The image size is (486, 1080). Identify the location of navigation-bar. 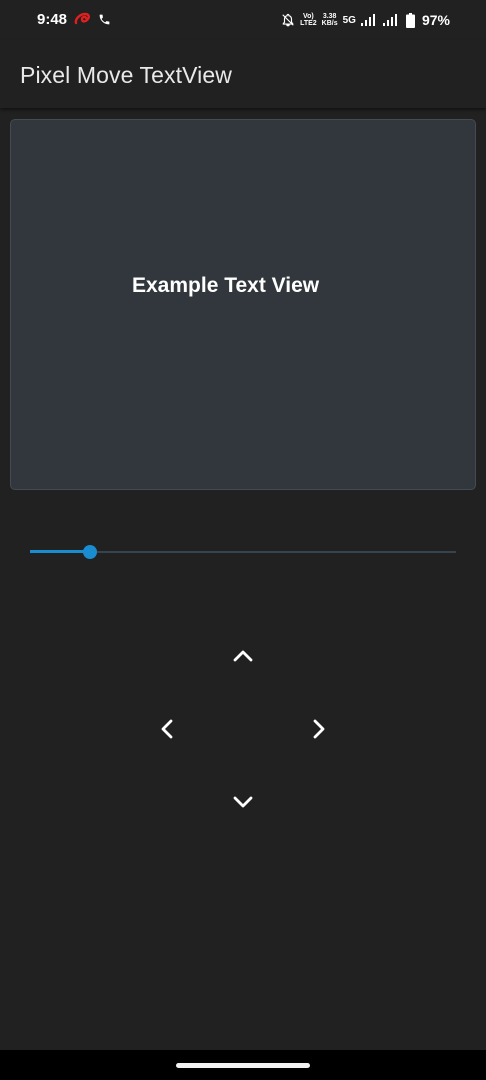
(243, 1065).